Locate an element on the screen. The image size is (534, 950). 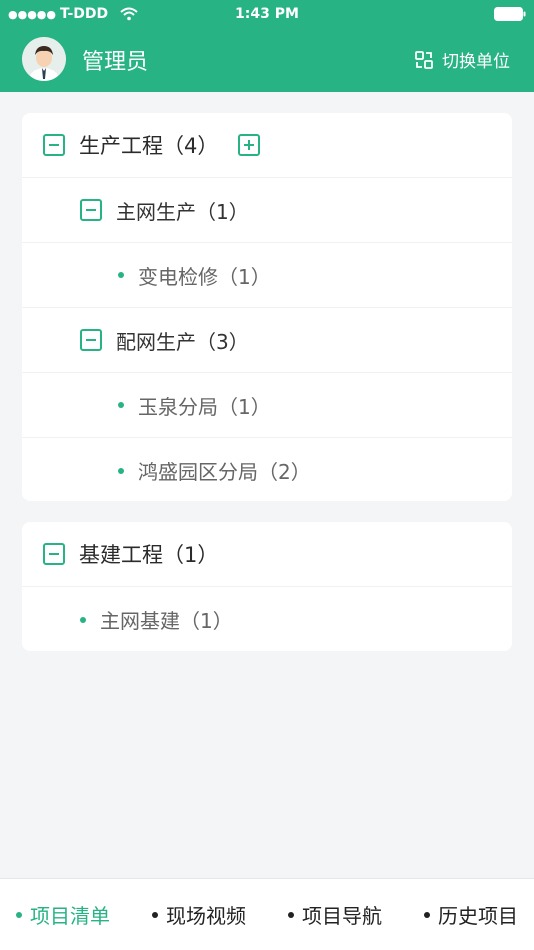
tree-leaf-label: 变电检修（1） is located at coordinates (204, 276).